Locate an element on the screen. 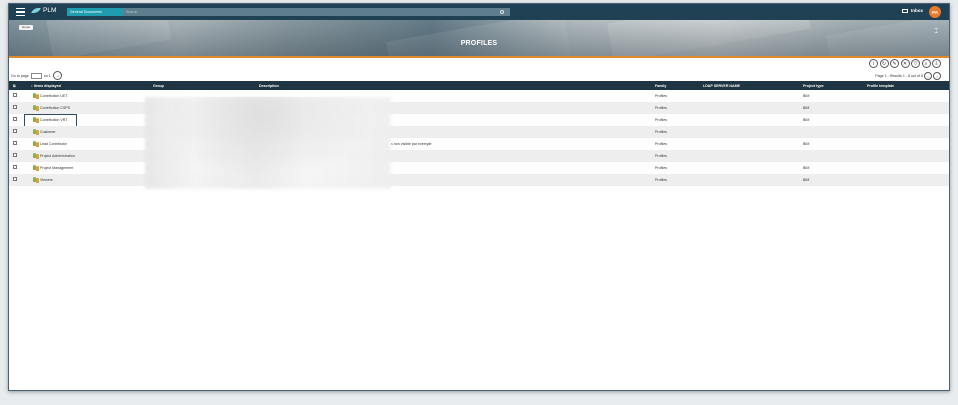 The width and height of the screenshot is (958, 405). column-items-displayed: ↕ Items displayed is located at coordinates (46, 86).